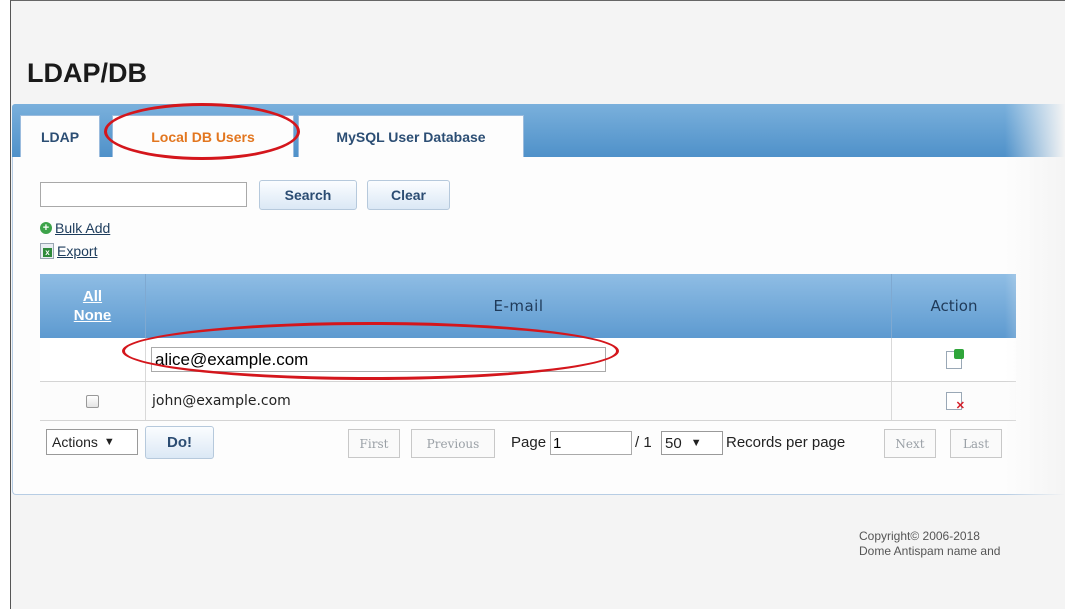  Describe the element at coordinates (529, 442) in the screenshot. I see `page-label: Page` at that location.